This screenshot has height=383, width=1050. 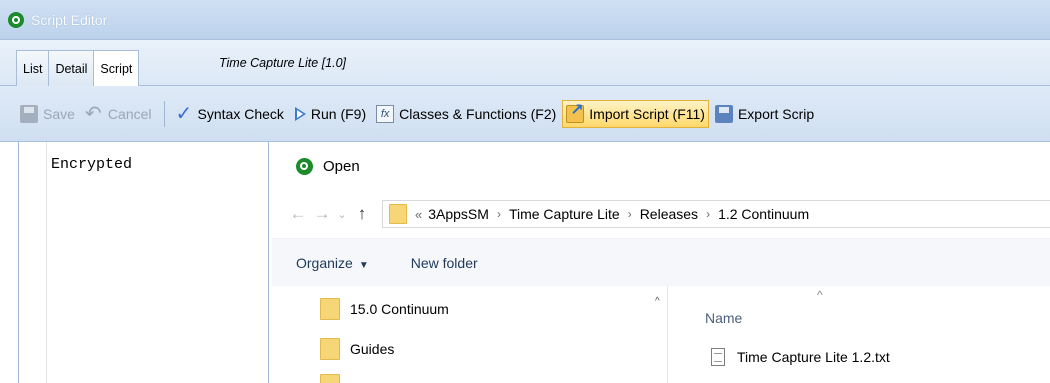 What do you see at coordinates (298, 214) in the screenshot?
I see `back-arrow-icon: ←` at bounding box center [298, 214].